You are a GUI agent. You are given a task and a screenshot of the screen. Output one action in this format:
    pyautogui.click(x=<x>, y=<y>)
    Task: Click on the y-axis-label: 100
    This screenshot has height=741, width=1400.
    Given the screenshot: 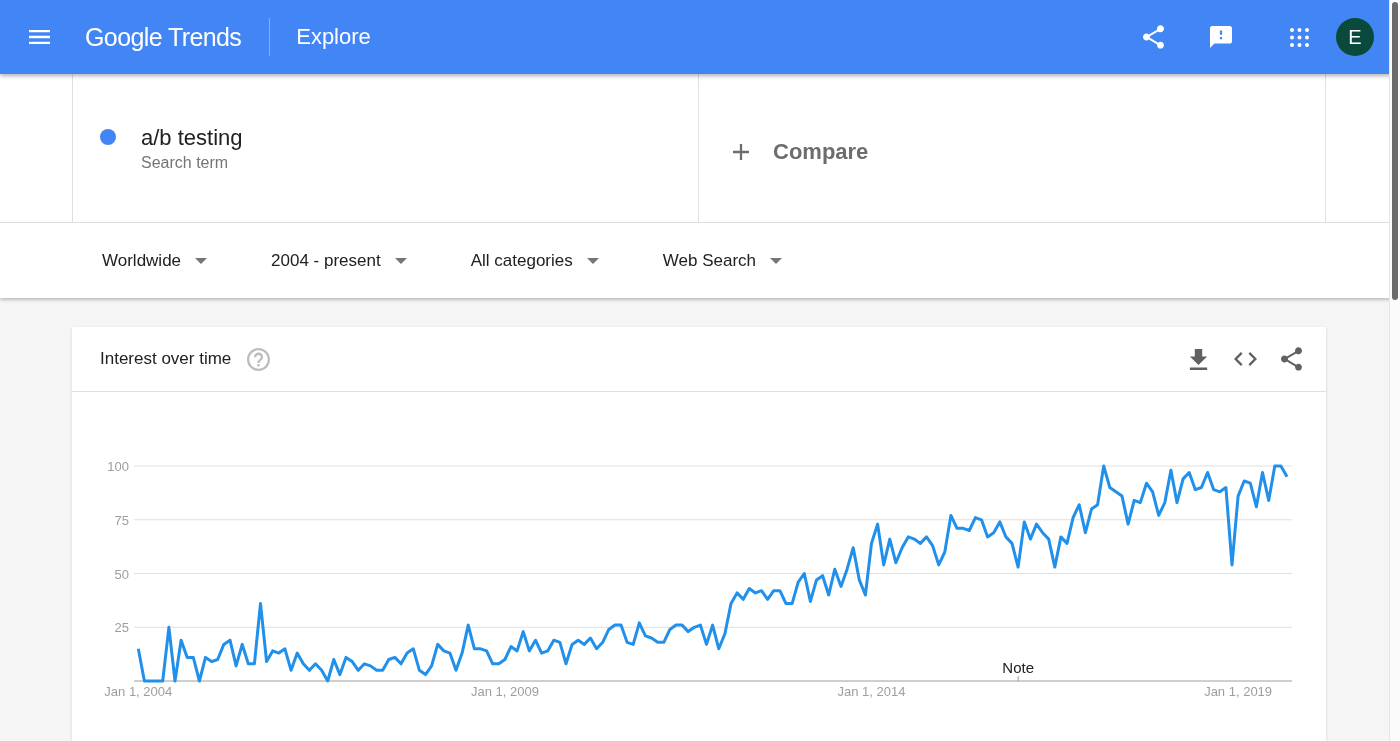 What is the action you would take?
    pyautogui.click(x=118, y=466)
    